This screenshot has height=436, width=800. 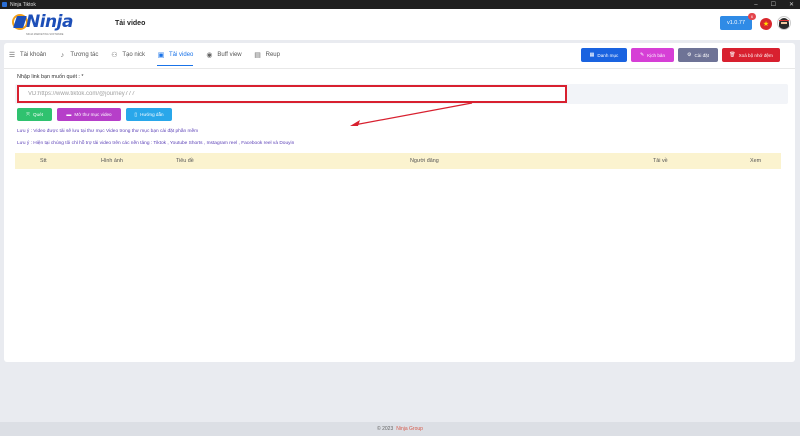 What do you see at coordinates (411, 114) in the screenshot?
I see `annotation-arrow` at bounding box center [411, 114].